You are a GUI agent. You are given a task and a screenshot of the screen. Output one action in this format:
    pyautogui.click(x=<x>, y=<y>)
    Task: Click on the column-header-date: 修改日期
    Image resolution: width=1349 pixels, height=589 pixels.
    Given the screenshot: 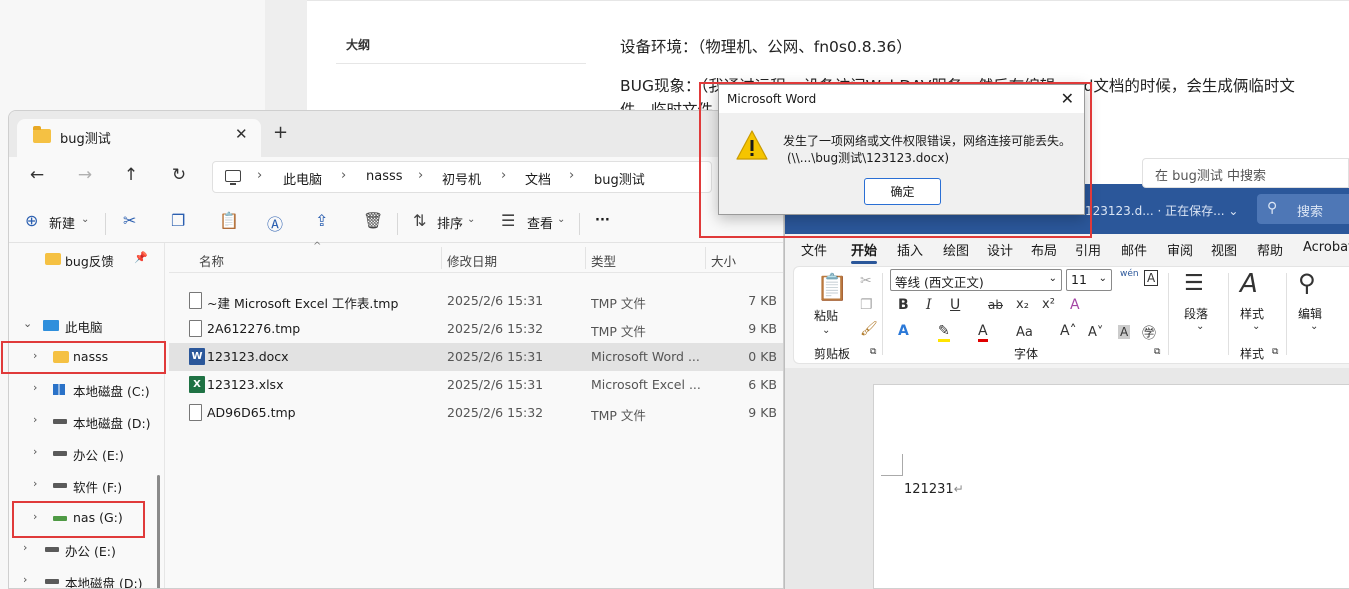 What is the action you would take?
    pyautogui.click(x=472, y=260)
    